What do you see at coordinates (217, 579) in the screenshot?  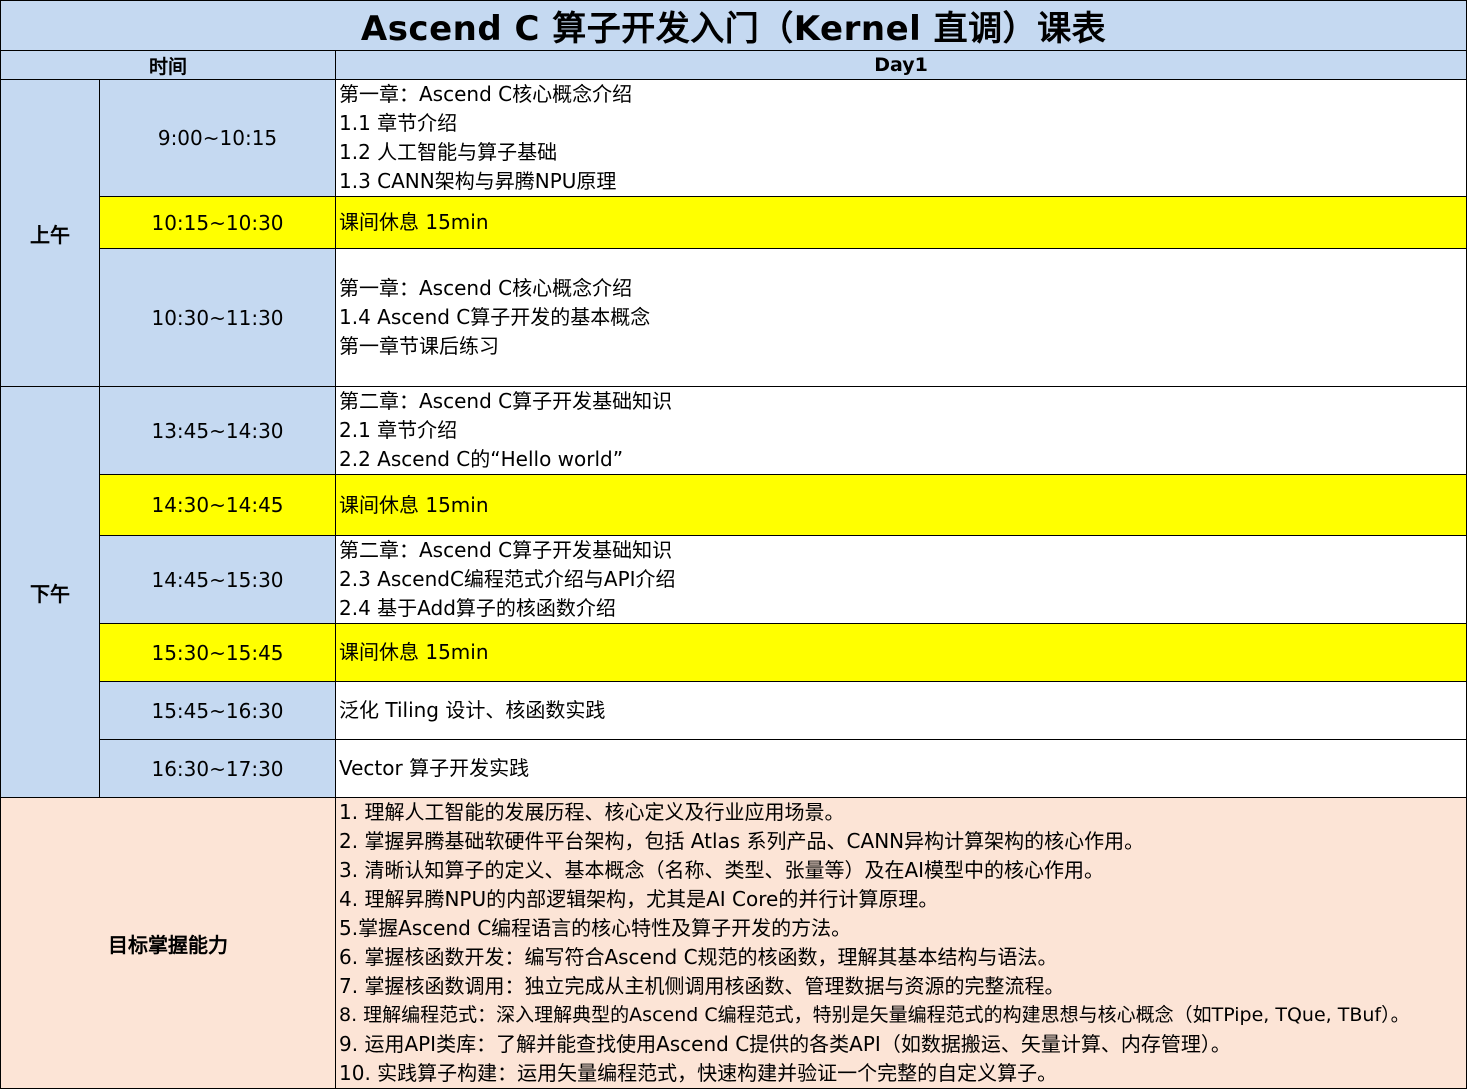 I see `time-slot: 14:45~15:30` at bounding box center [217, 579].